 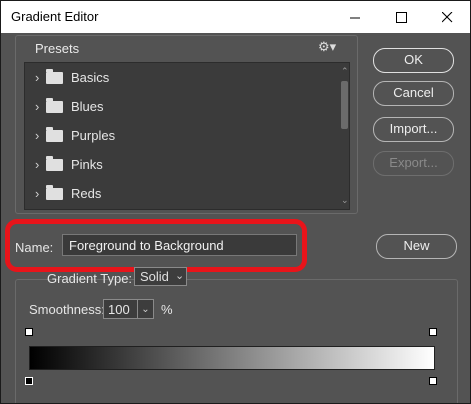 I want to click on close-icon, so click(x=446, y=16).